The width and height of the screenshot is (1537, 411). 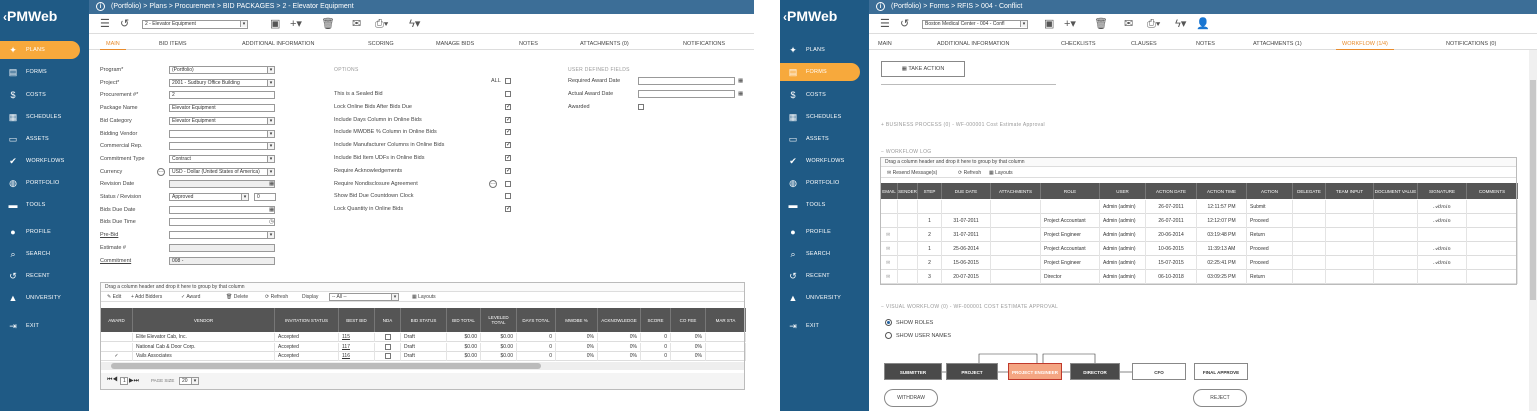 I want to click on tab-manage-bids: MANAGE BIDS, so click(x=455, y=44).